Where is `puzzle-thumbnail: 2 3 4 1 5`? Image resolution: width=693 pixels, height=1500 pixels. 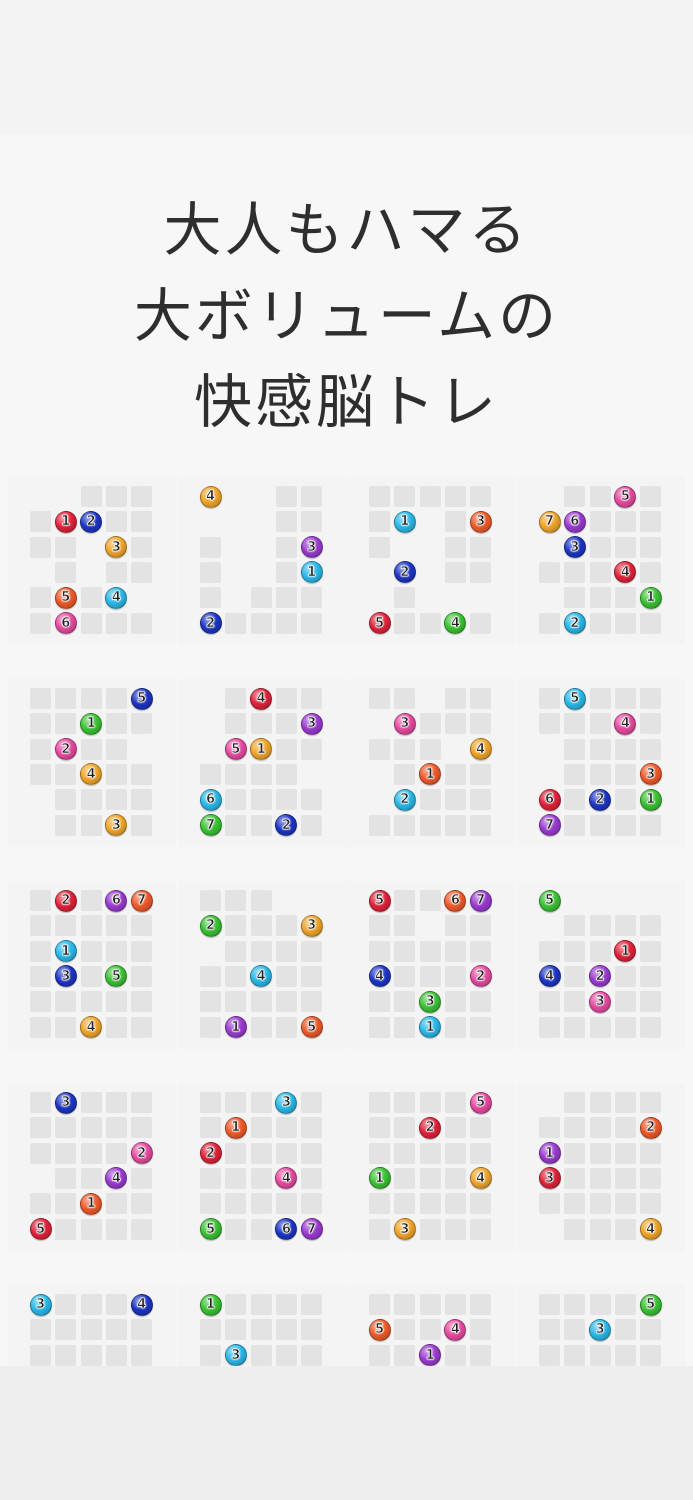 puzzle-thumbnail: 2 3 4 1 5 is located at coordinates (262, 965).